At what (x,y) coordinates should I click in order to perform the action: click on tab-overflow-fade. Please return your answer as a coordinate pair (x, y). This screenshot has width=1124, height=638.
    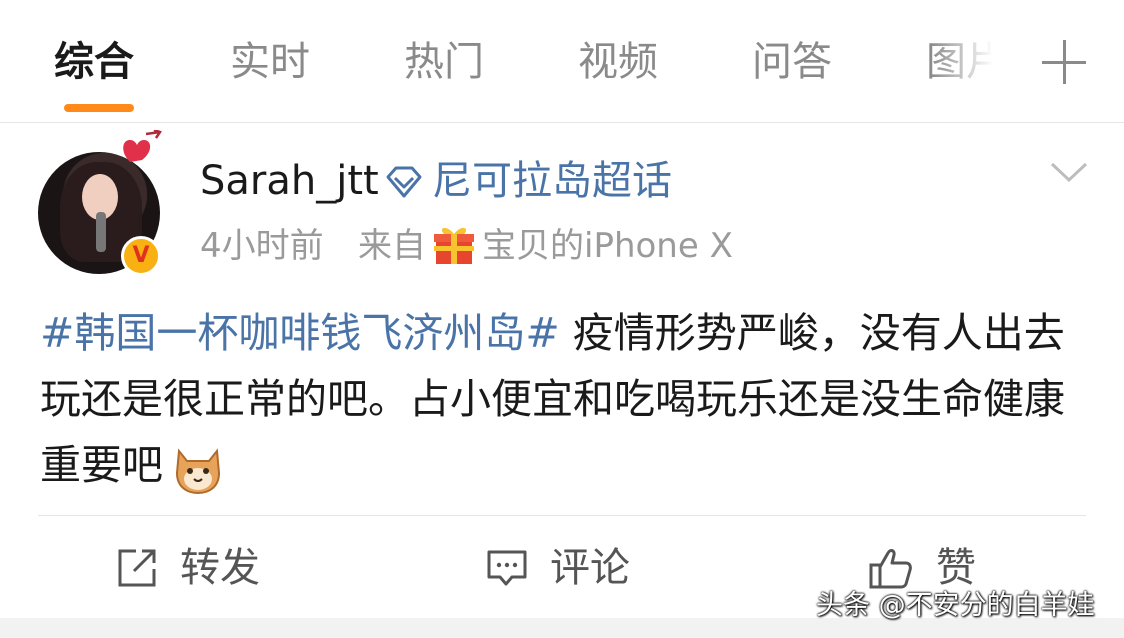
    Looking at the image, I should click on (975, 65).